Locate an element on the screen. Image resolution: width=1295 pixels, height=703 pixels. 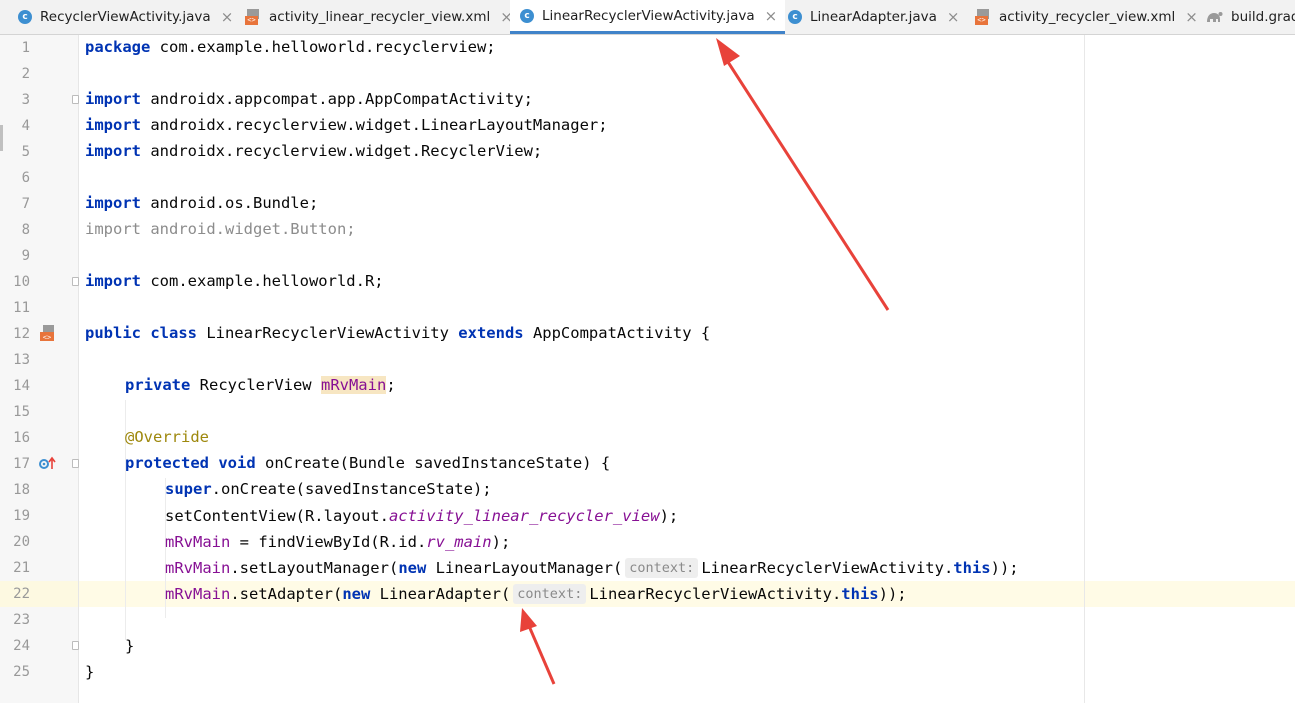
code-text: = findViewById(R.id. is located at coordinates (328, 542).